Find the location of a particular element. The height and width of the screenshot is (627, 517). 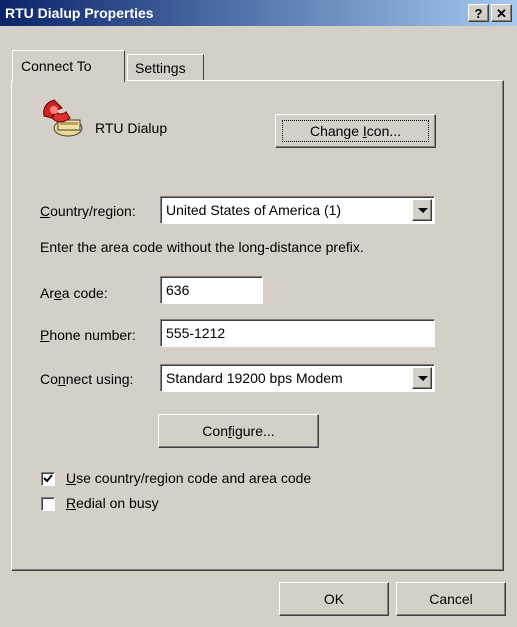

cancel-button: Cancel is located at coordinates (451, 599).